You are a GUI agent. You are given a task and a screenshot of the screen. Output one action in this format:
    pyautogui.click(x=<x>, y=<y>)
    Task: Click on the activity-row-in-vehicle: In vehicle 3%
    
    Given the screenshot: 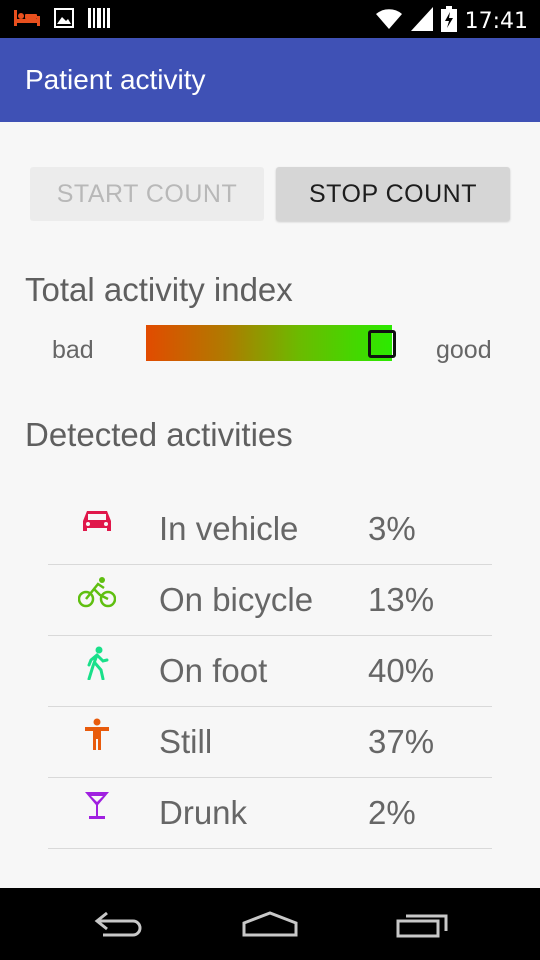 What is the action you would take?
    pyautogui.click(x=270, y=529)
    